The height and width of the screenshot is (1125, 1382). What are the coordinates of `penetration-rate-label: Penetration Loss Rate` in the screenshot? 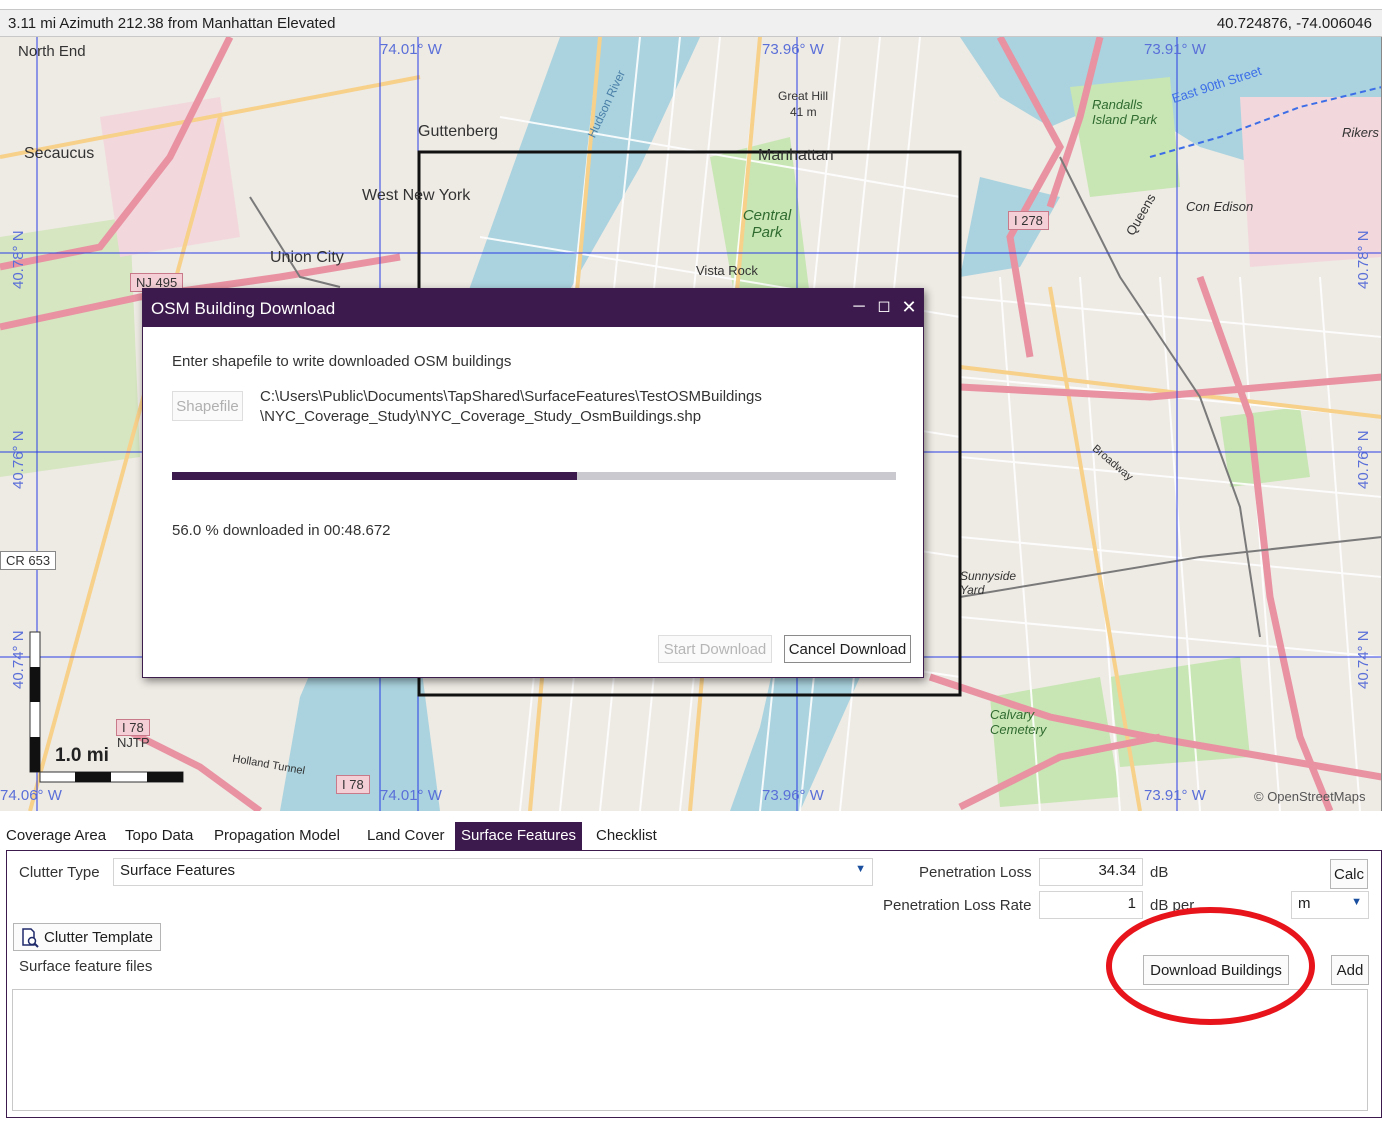 It's located at (957, 905).